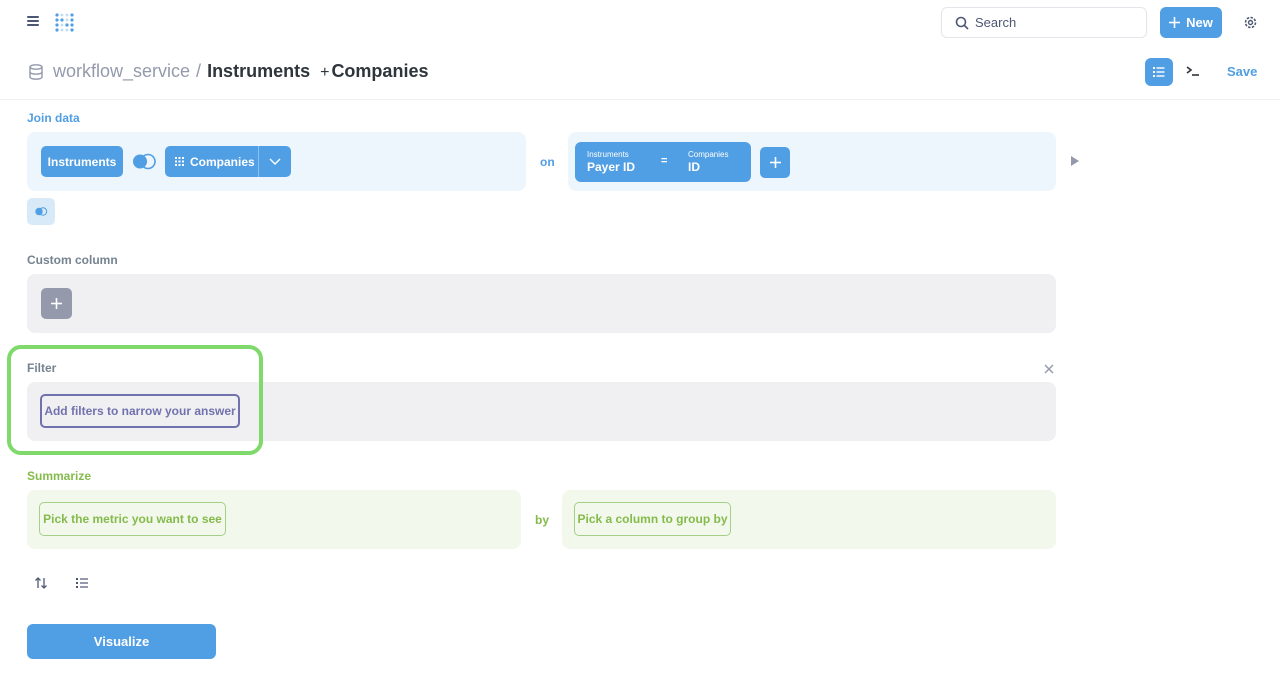  Describe the element at coordinates (33, 22) in the screenshot. I see `menu-icon` at that location.